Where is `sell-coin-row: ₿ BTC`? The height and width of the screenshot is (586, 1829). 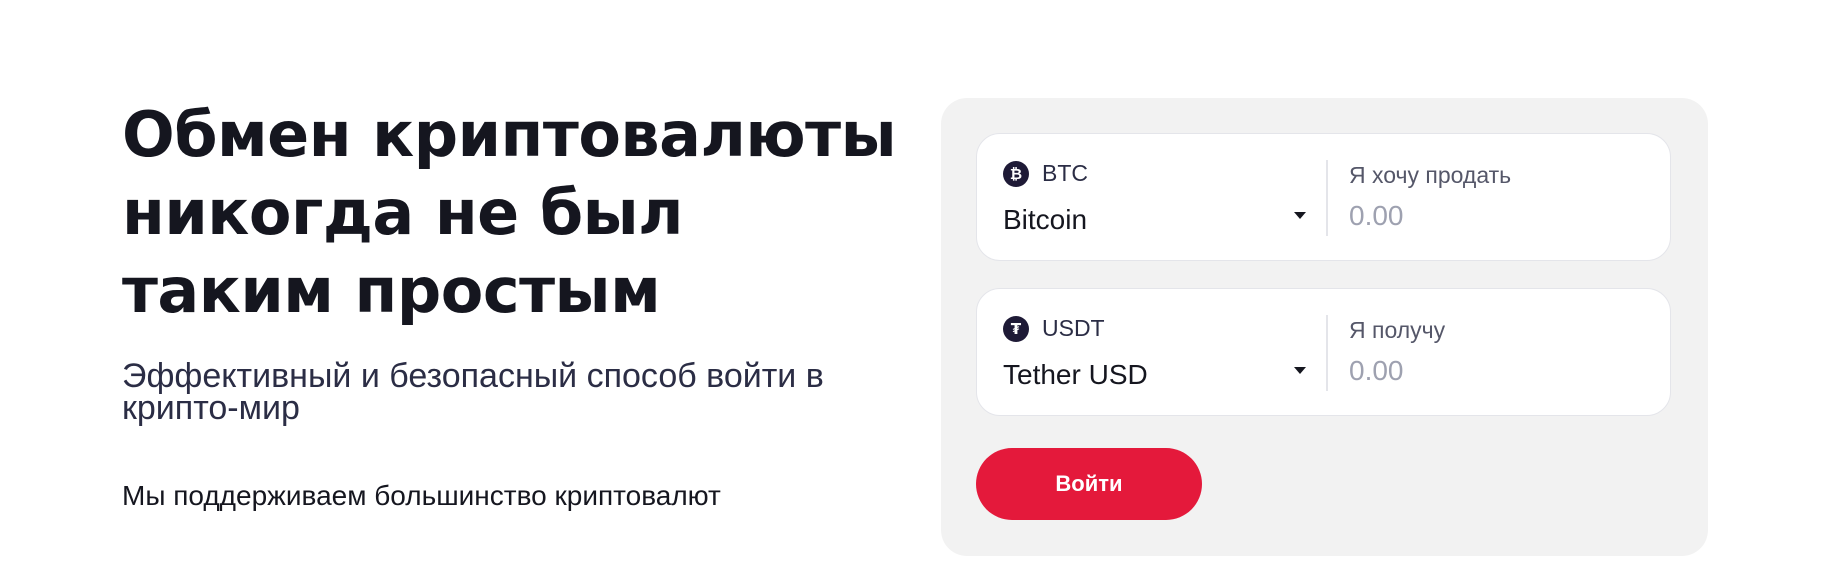
sell-coin-row: ₿ BTC is located at coordinates (1045, 173).